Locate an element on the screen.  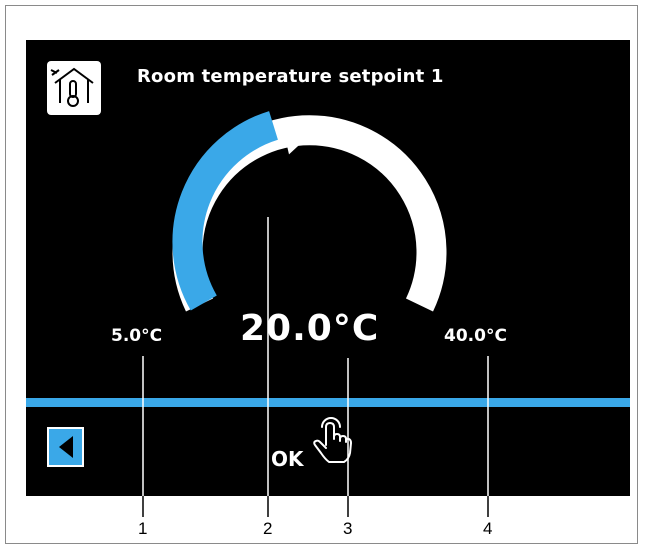
callout-number-4: 4 is located at coordinates (488, 528).